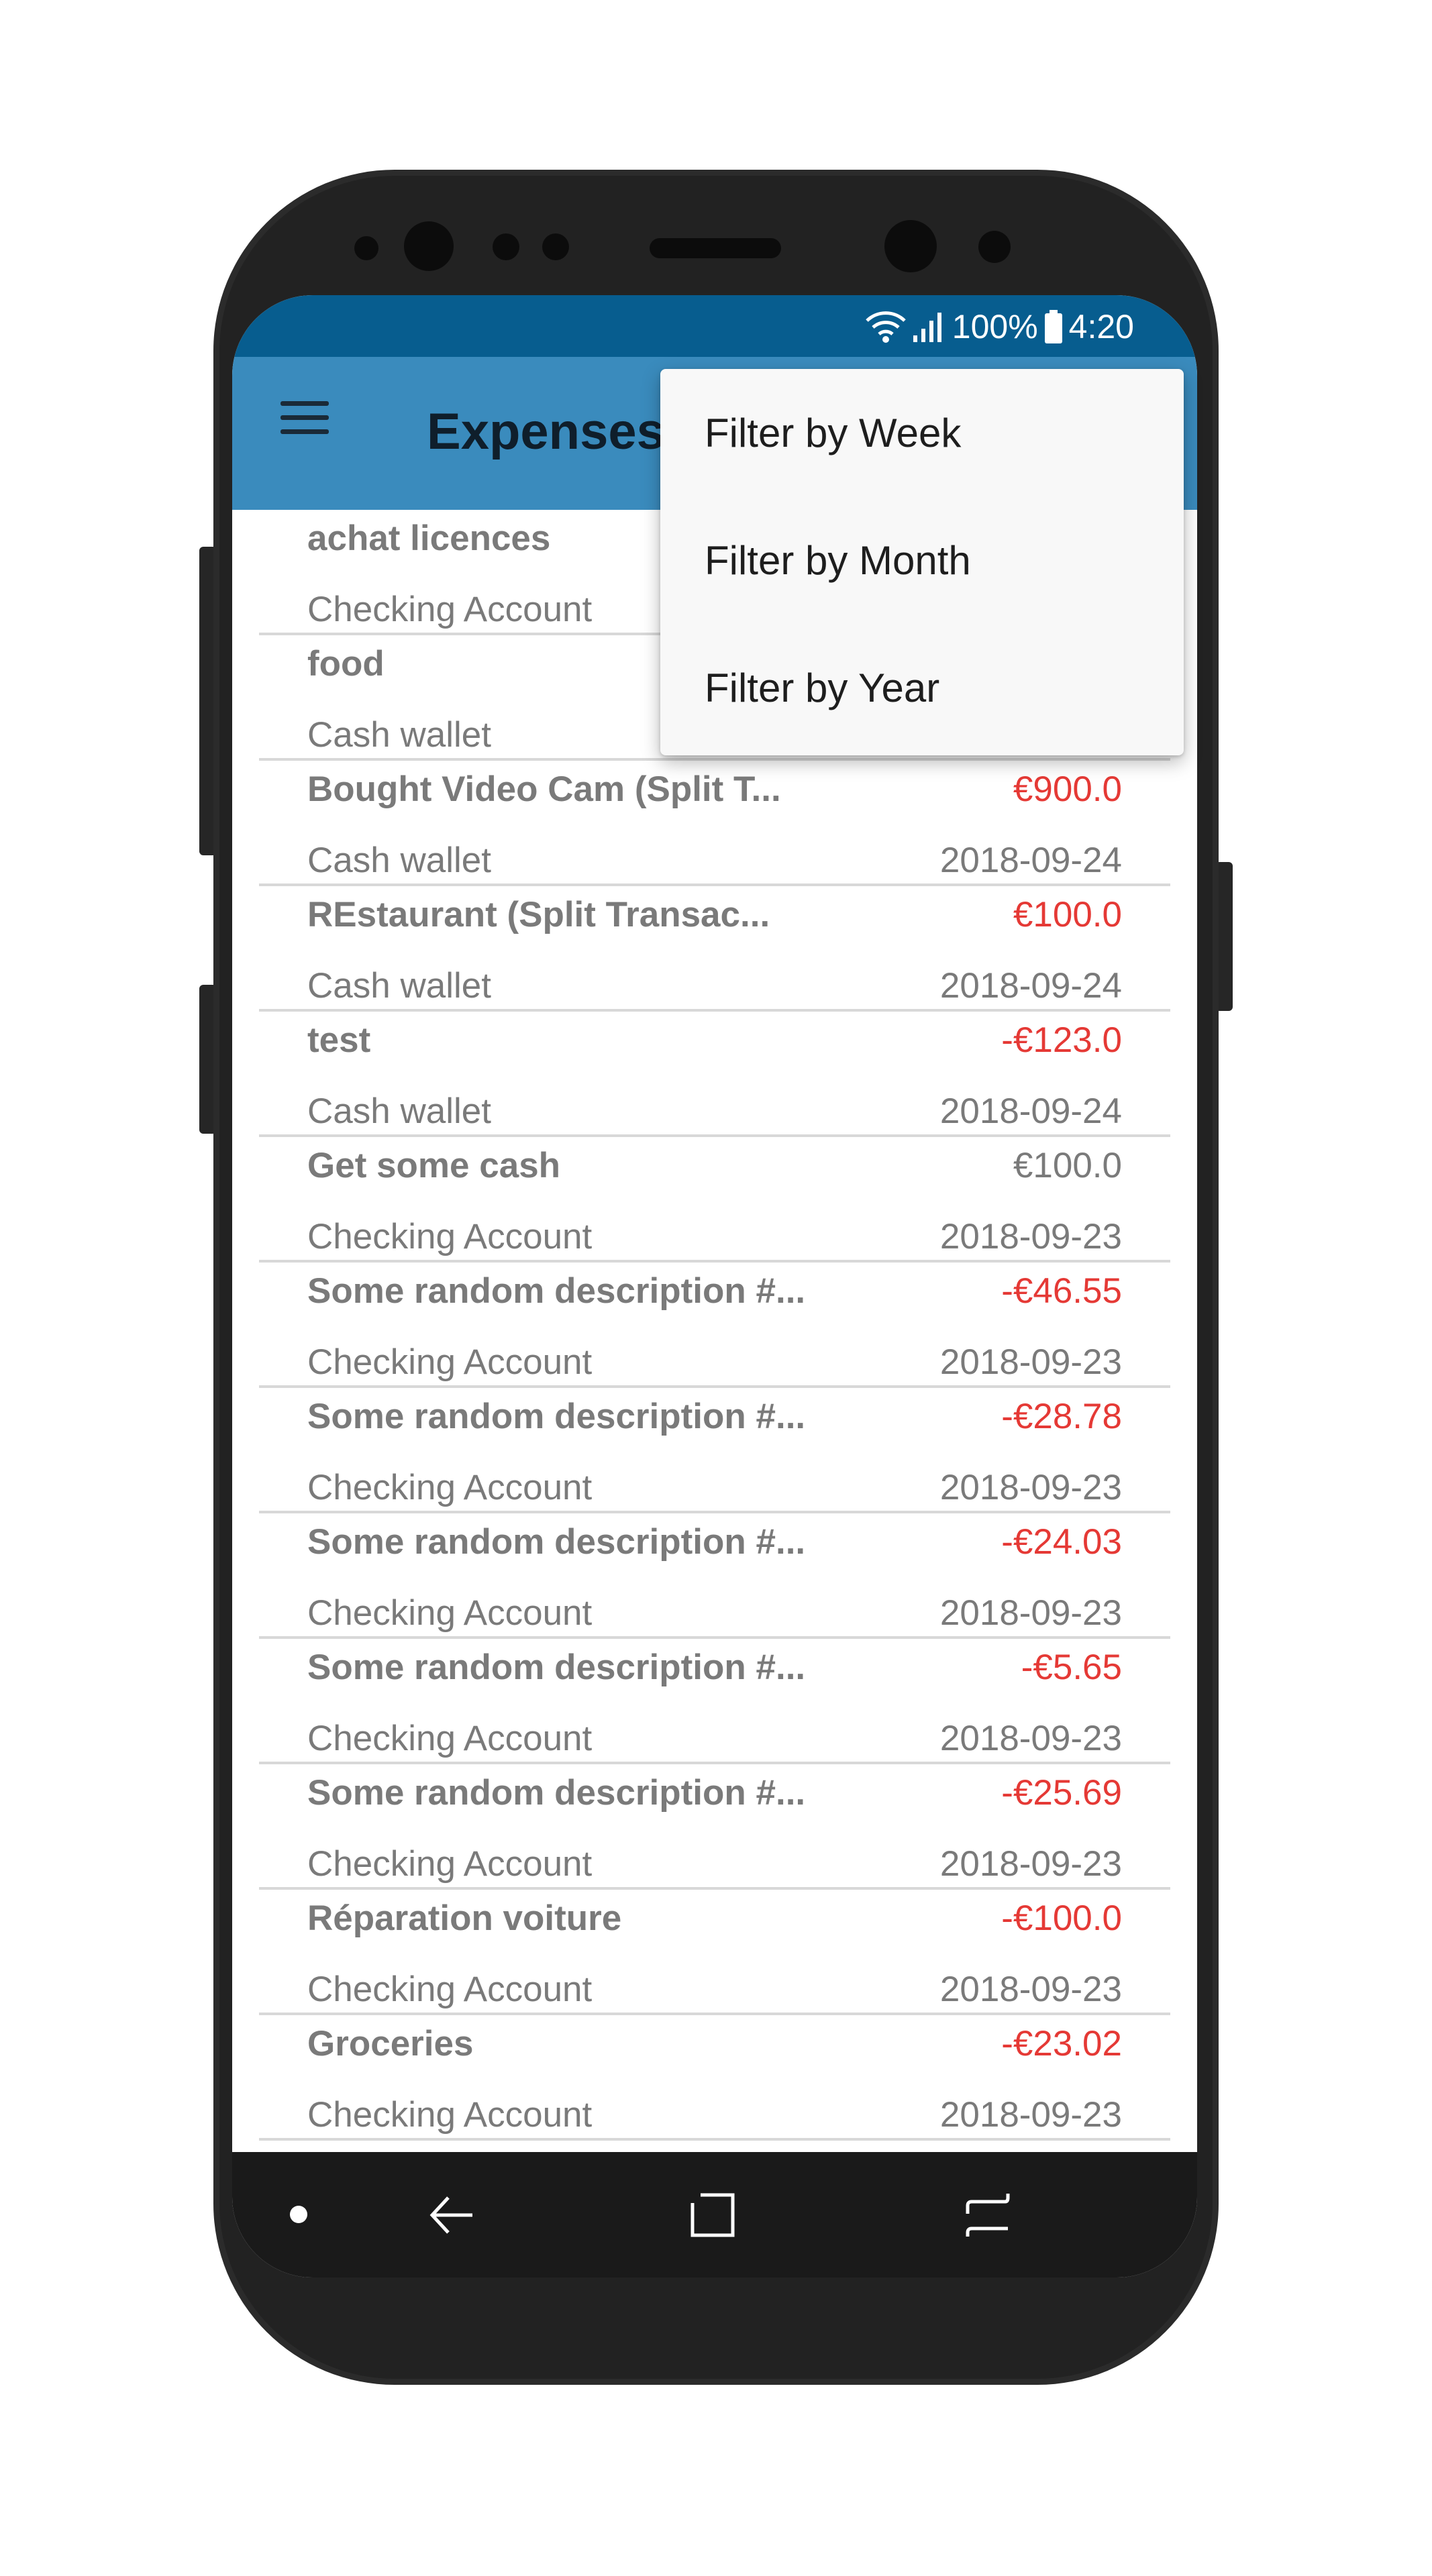 Image resolution: width=1432 pixels, height=2576 pixels. What do you see at coordinates (1067, 789) in the screenshot?
I see `transaction-amount: €900.0` at bounding box center [1067, 789].